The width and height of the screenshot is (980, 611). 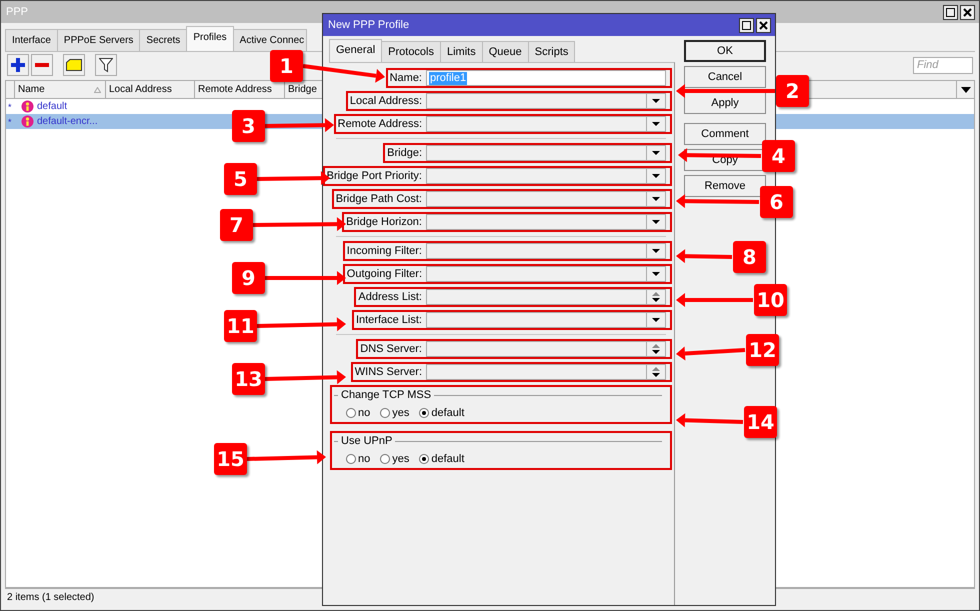 What do you see at coordinates (770, 300) in the screenshot?
I see `callout-badge: 10` at bounding box center [770, 300].